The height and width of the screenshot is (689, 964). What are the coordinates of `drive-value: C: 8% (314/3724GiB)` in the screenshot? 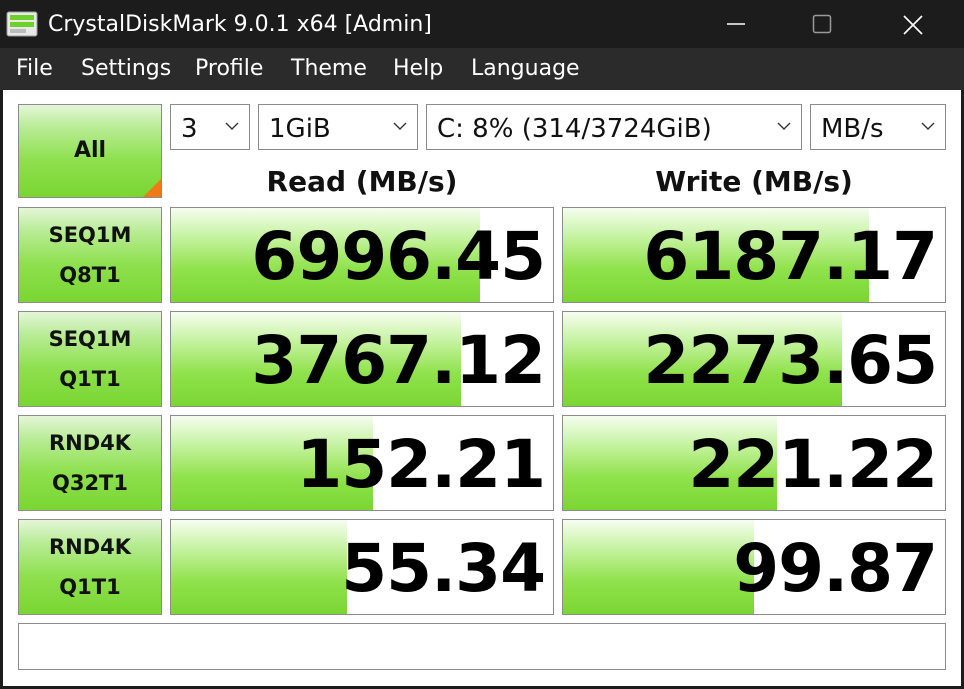 It's located at (574, 129).